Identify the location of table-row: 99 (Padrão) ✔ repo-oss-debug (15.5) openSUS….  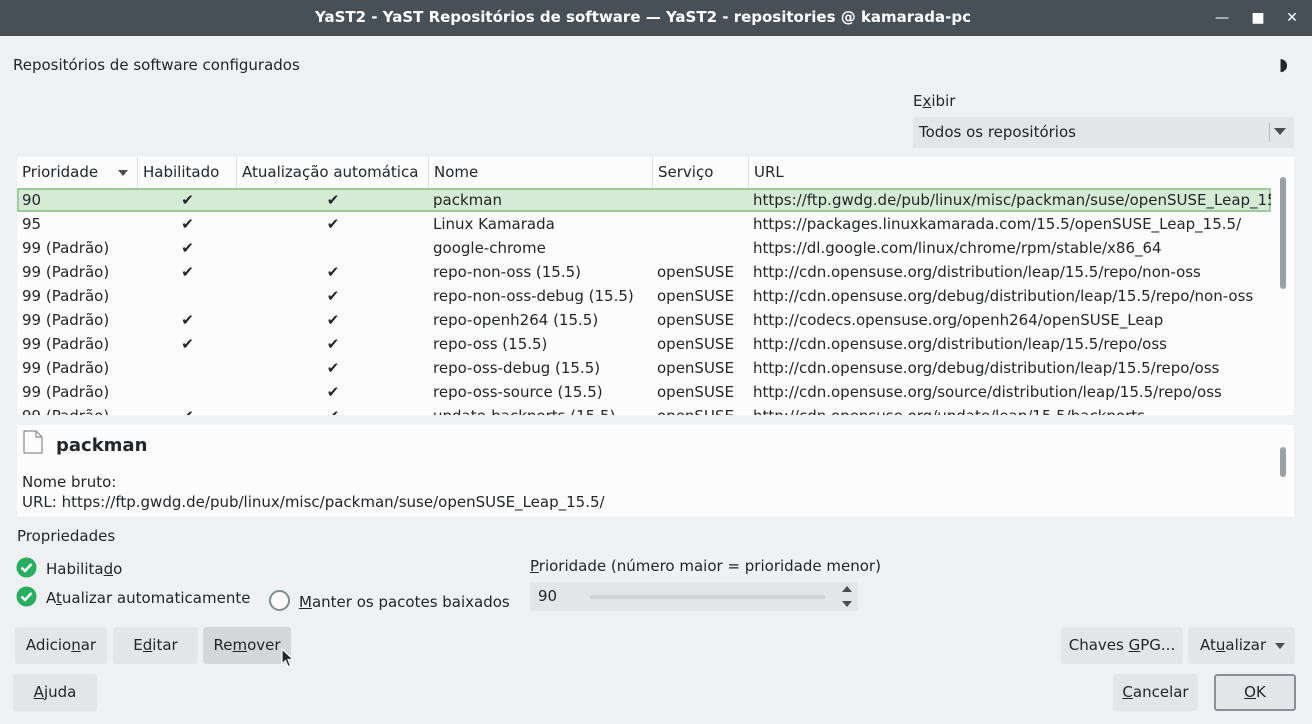
(644, 368).